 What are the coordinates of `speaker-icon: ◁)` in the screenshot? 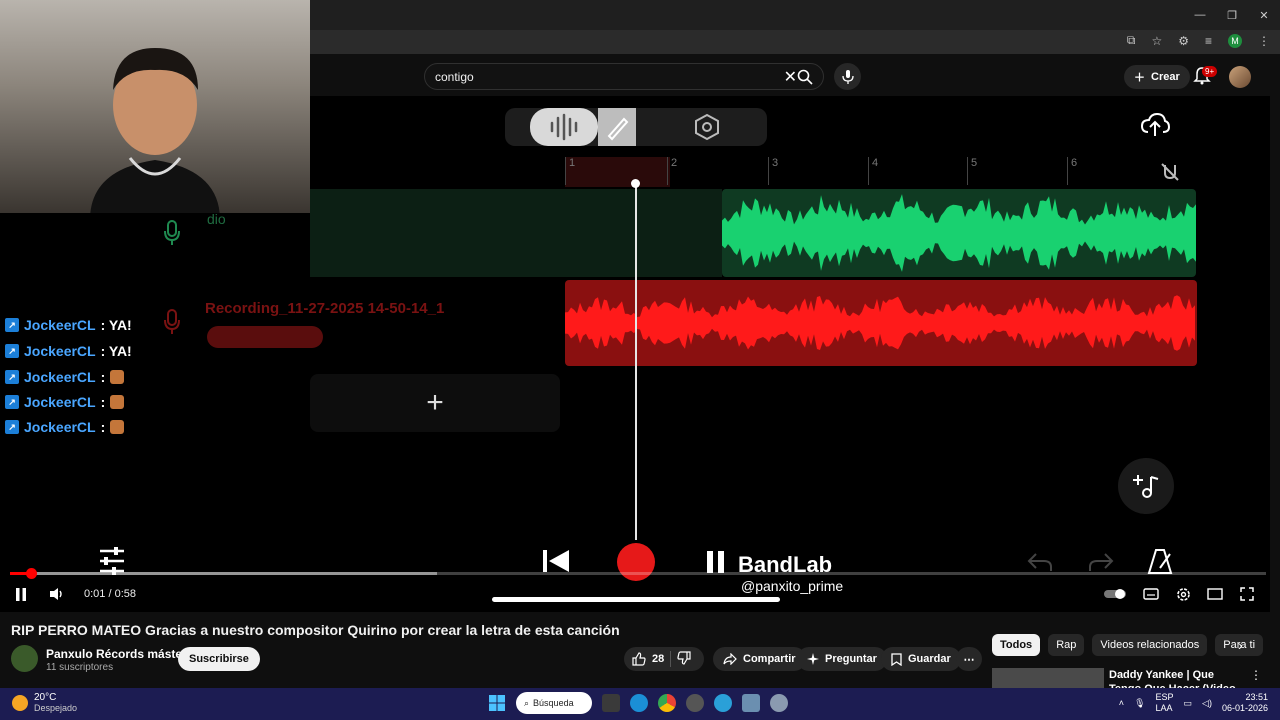 It's located at (1207, 703).